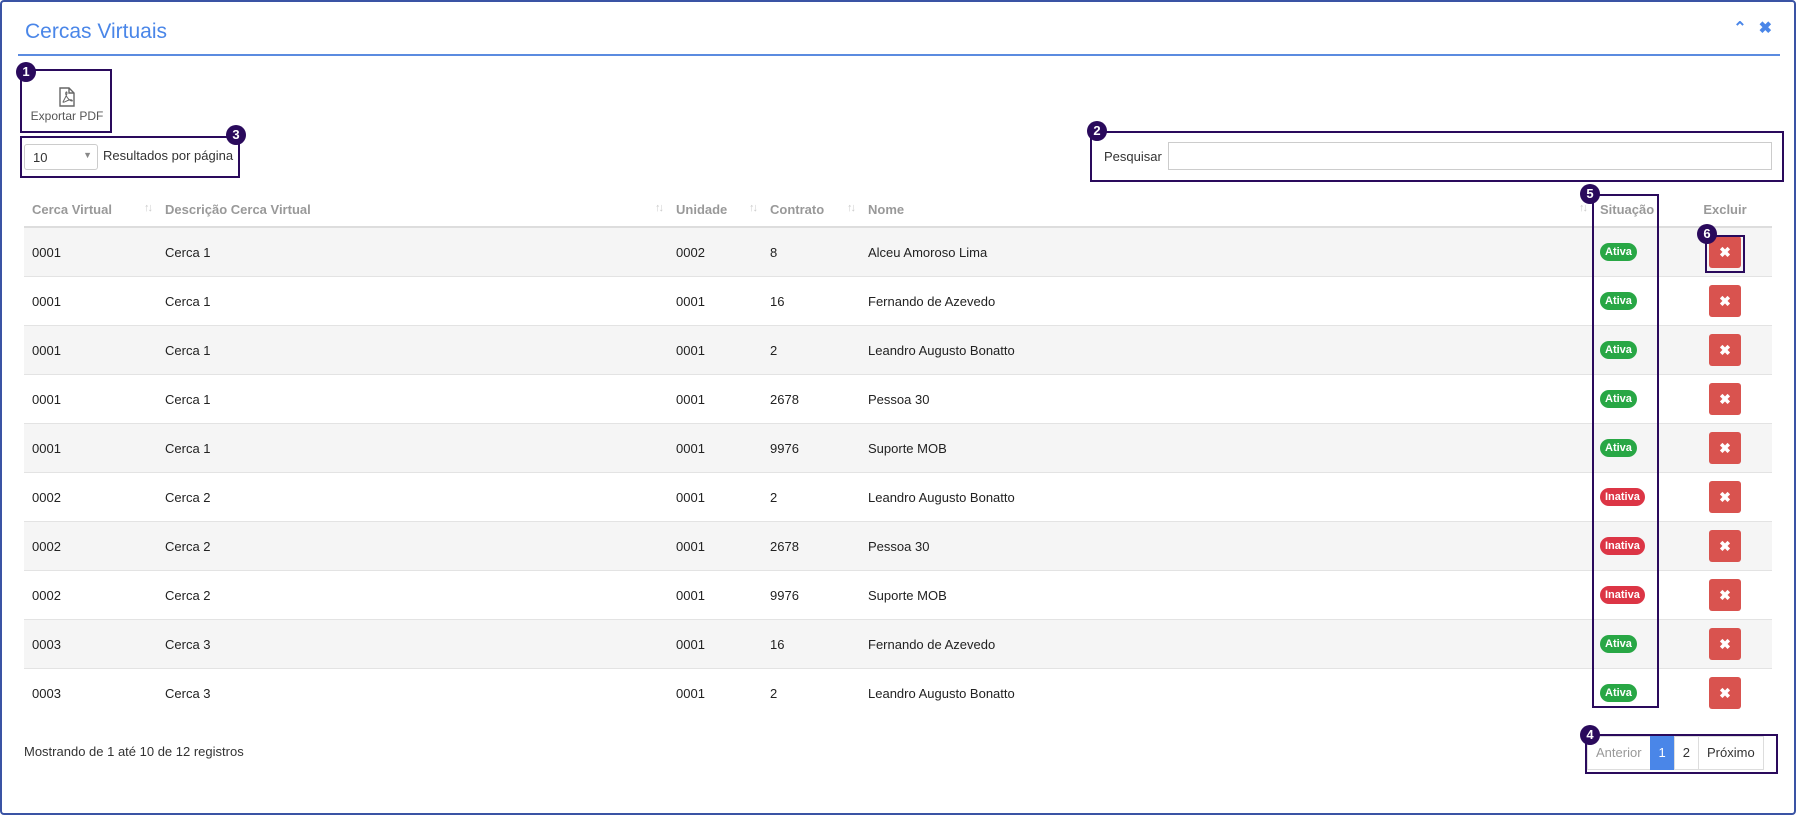  I want to click on table-row: 0002 Cerca 2 0001 9976 Suporte MOB Inativa ✖, so click(898, 595).